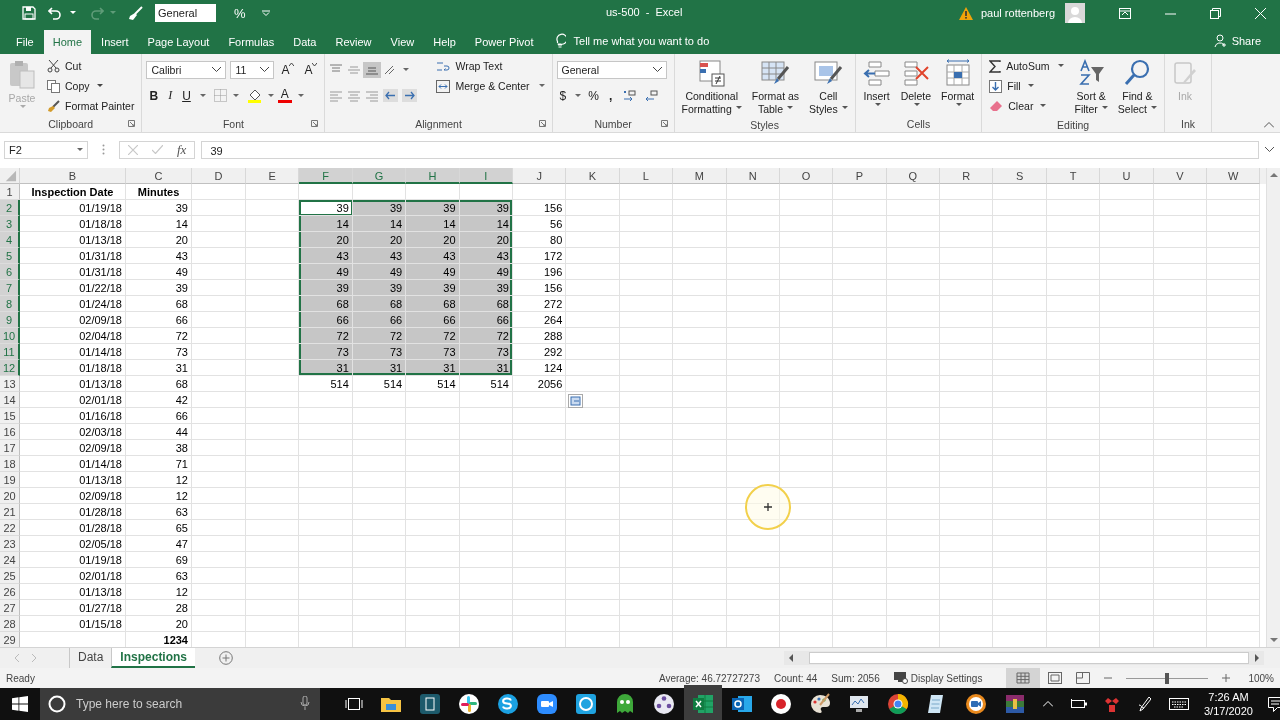 The width and height of the screenshot is (1280, 720). What do you see at coordinates (1137, 87) in the screenshot?
I see `find-select-button: Find & Select` at bounding box center [1137, 87].